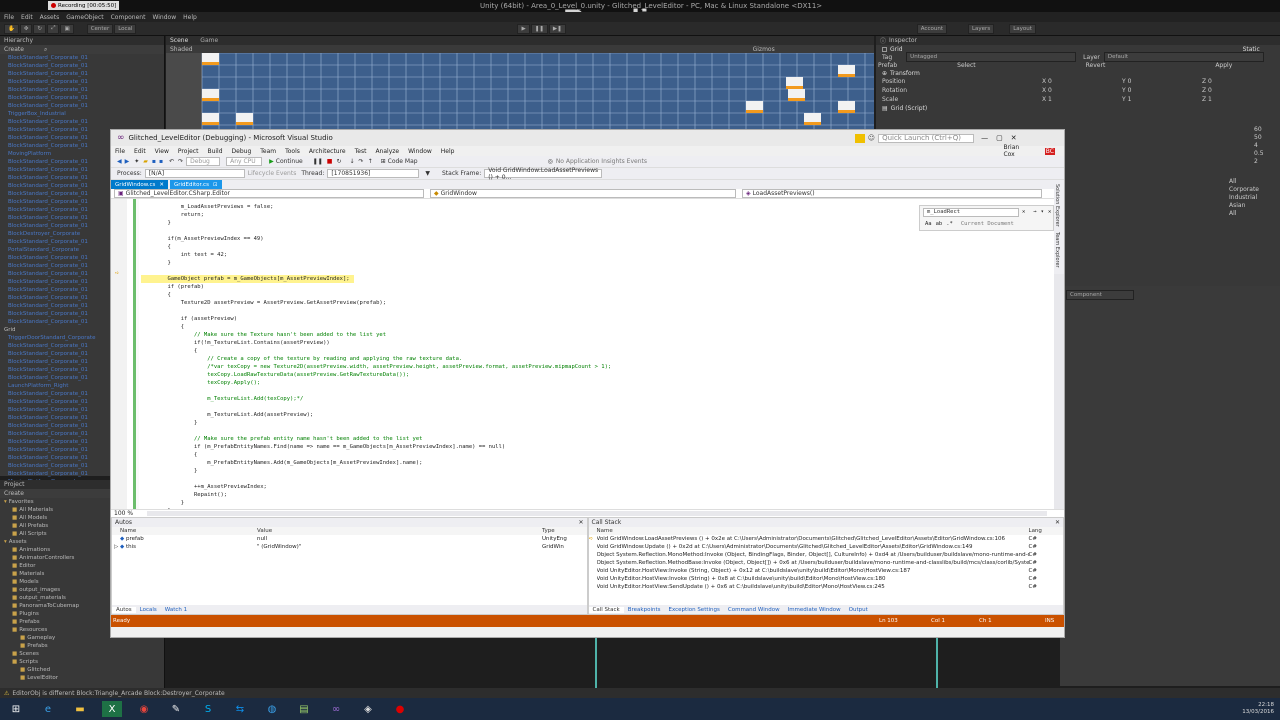 The width and height of the screenshot is (1280, 720). What do you see at coordinates (387, 151) in the screenshot?
I see `vs-menu-analyze: Analyze` at bounding box center [387, 151].